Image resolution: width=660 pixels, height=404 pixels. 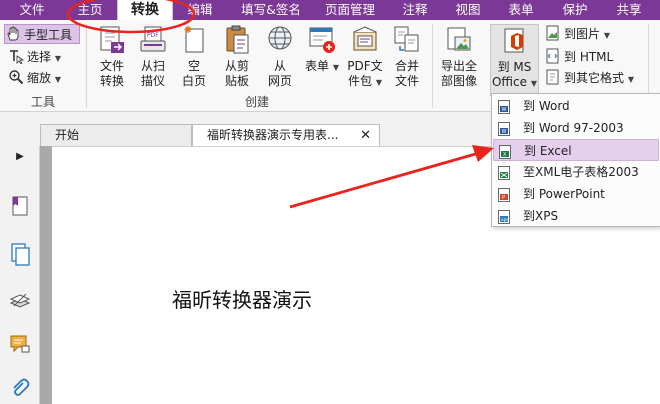 What do you see at coordinates (237, 60) in the screenshot?
I see `from-clipboard-button: 从剪 贴板` at bounding box center [237, 60].